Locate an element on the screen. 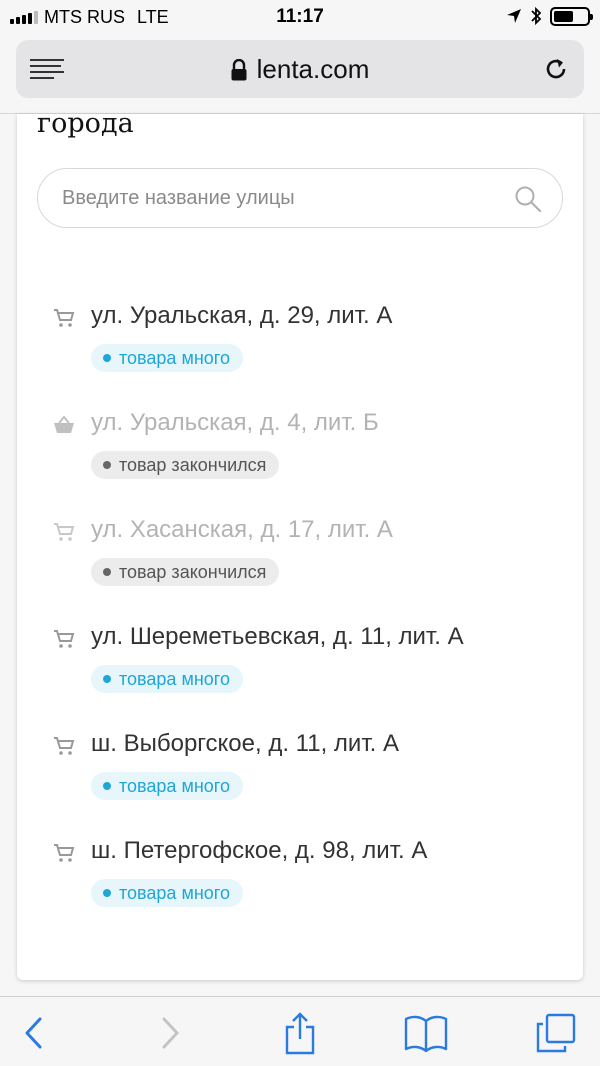 This screenshot has height=1066, width=600. store-address: ш. Петергофское, д. 98, лит. А is located at coordinates (259, 850).